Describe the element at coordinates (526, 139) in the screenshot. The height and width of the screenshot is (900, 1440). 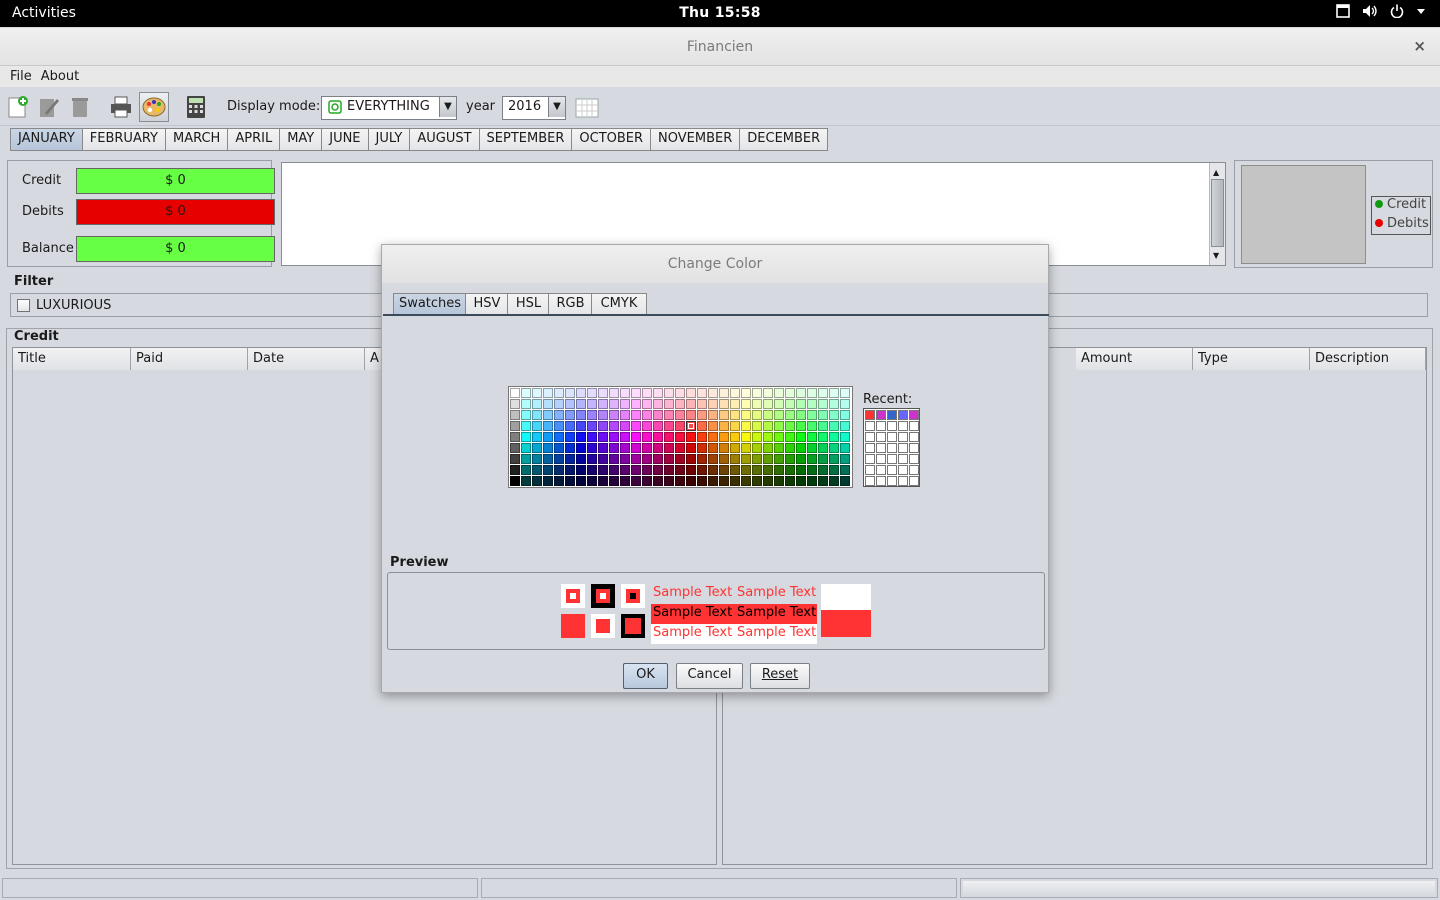
I see `tab-september: SEPTEMBER` at that location.